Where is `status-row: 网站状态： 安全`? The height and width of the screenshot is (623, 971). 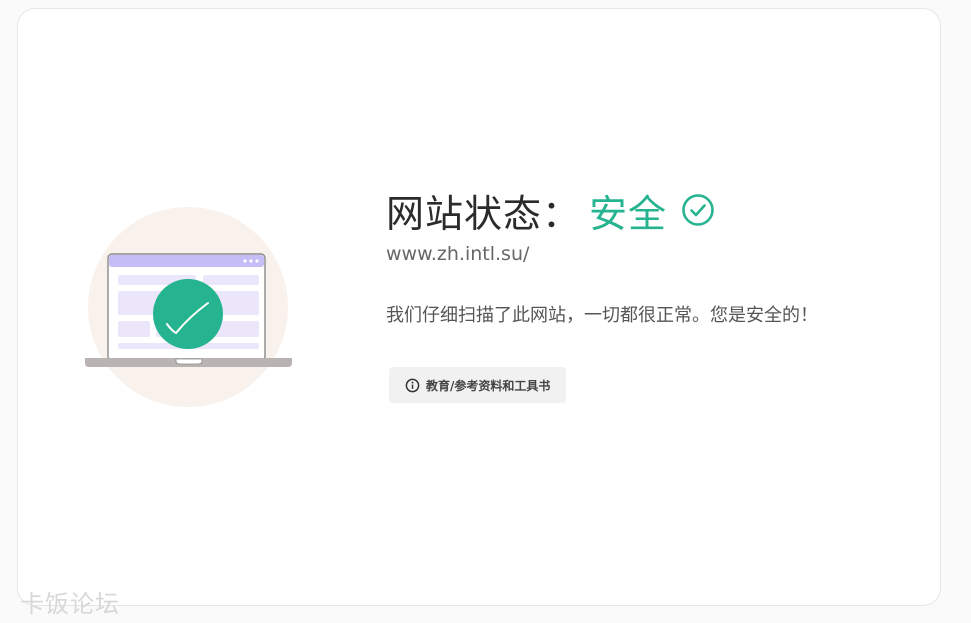 status-row: 网站状态： 安全 is located at coordinates (621, 210).